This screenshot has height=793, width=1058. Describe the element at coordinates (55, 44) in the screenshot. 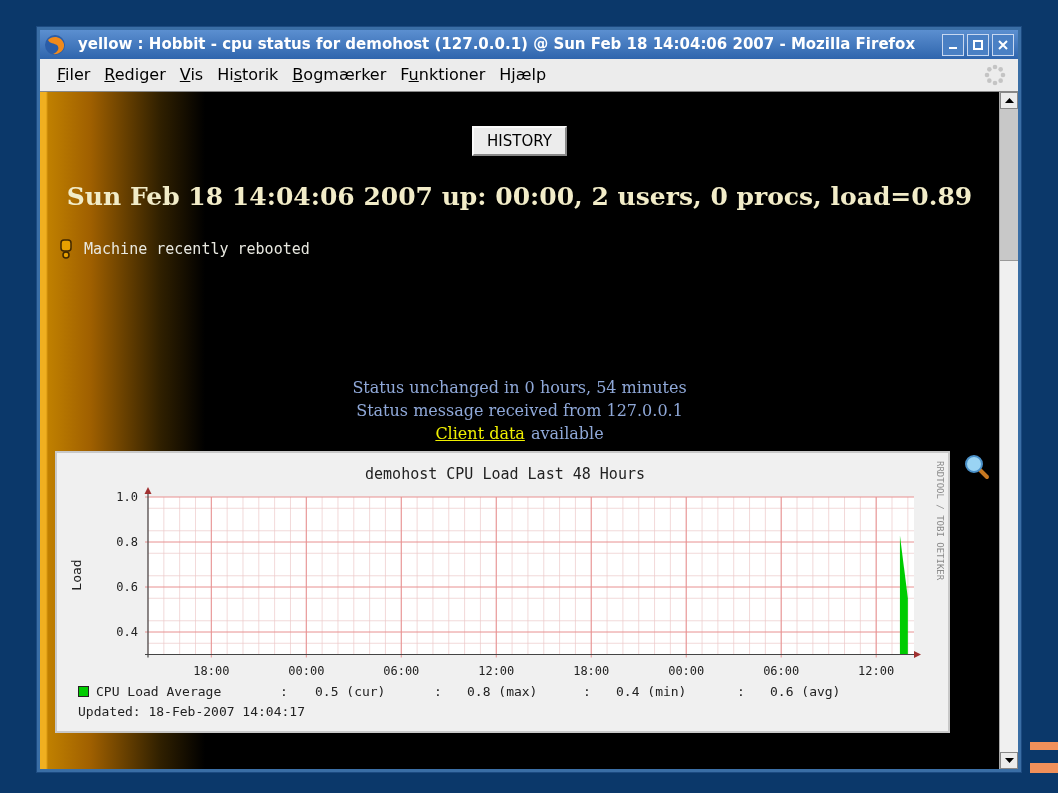

I see `browser-logo-icon` at that location.